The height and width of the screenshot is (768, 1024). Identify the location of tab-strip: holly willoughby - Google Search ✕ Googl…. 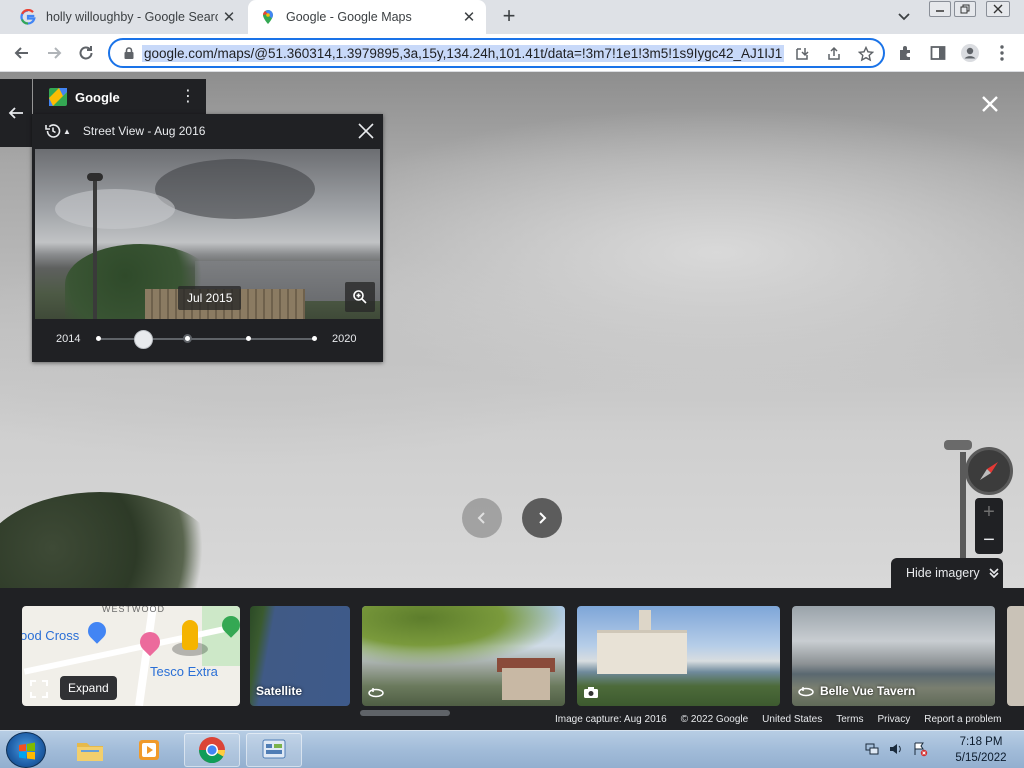
(512, 17).